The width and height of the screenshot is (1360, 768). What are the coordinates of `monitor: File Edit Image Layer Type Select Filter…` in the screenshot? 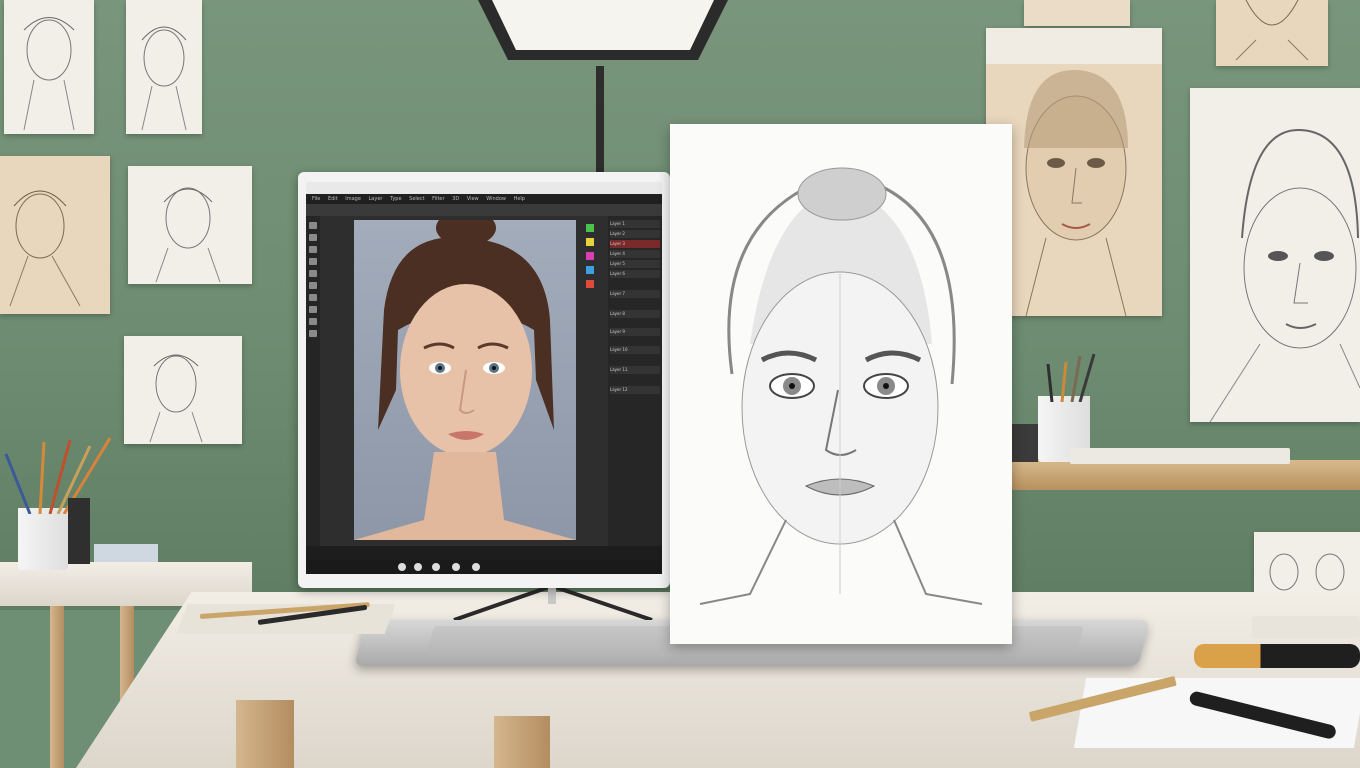 It's located at (484, 380).